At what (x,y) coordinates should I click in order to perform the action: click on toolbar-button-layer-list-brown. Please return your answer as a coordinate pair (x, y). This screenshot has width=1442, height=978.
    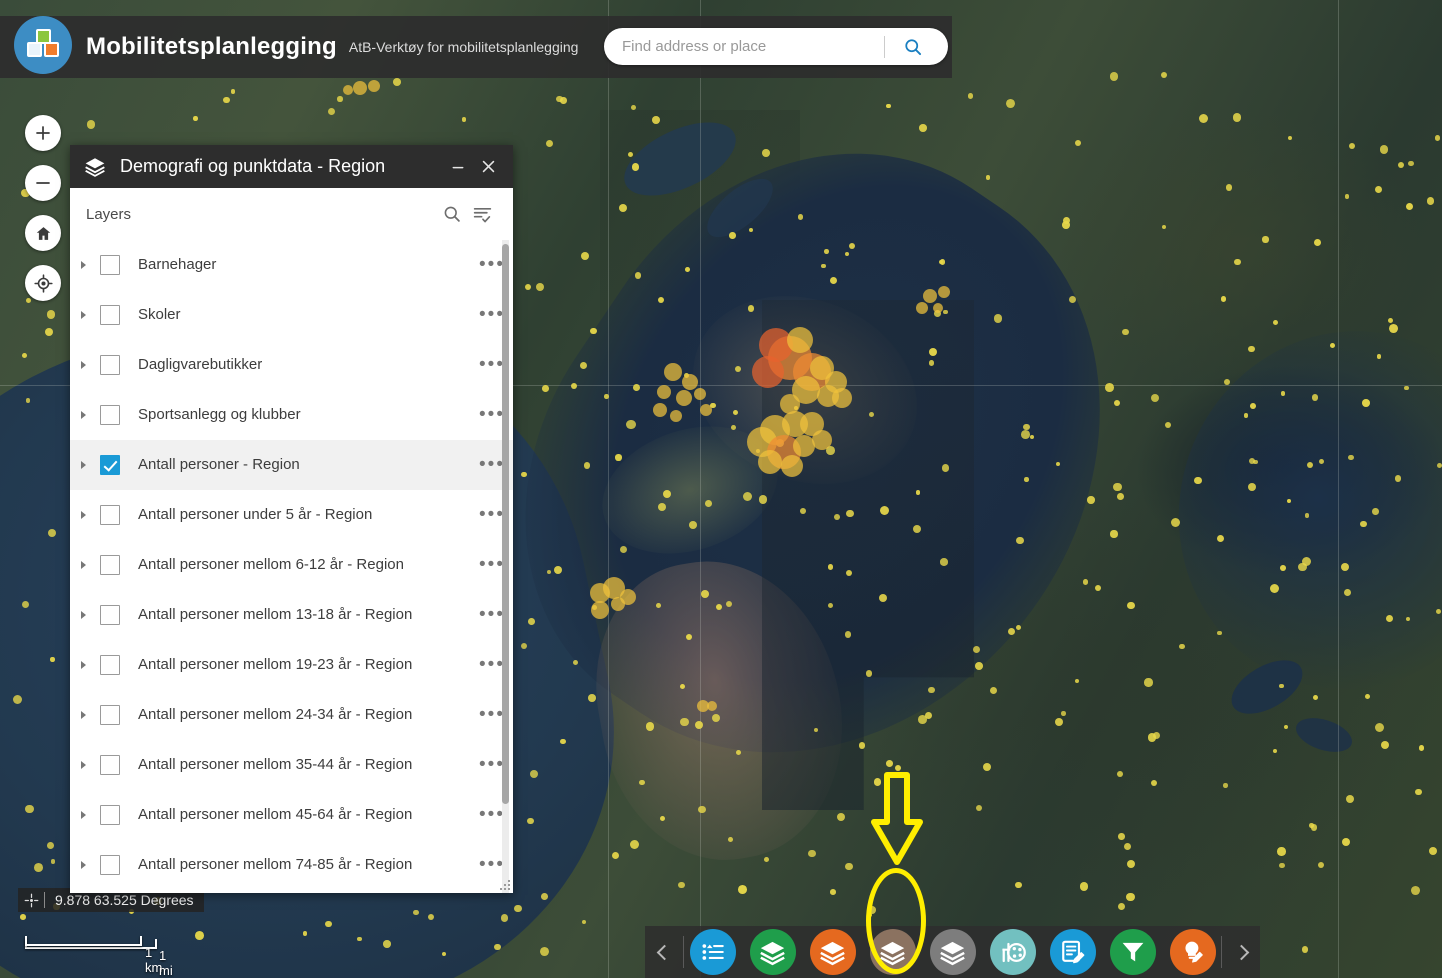
    Looking at the image, I should click on (892, 952).